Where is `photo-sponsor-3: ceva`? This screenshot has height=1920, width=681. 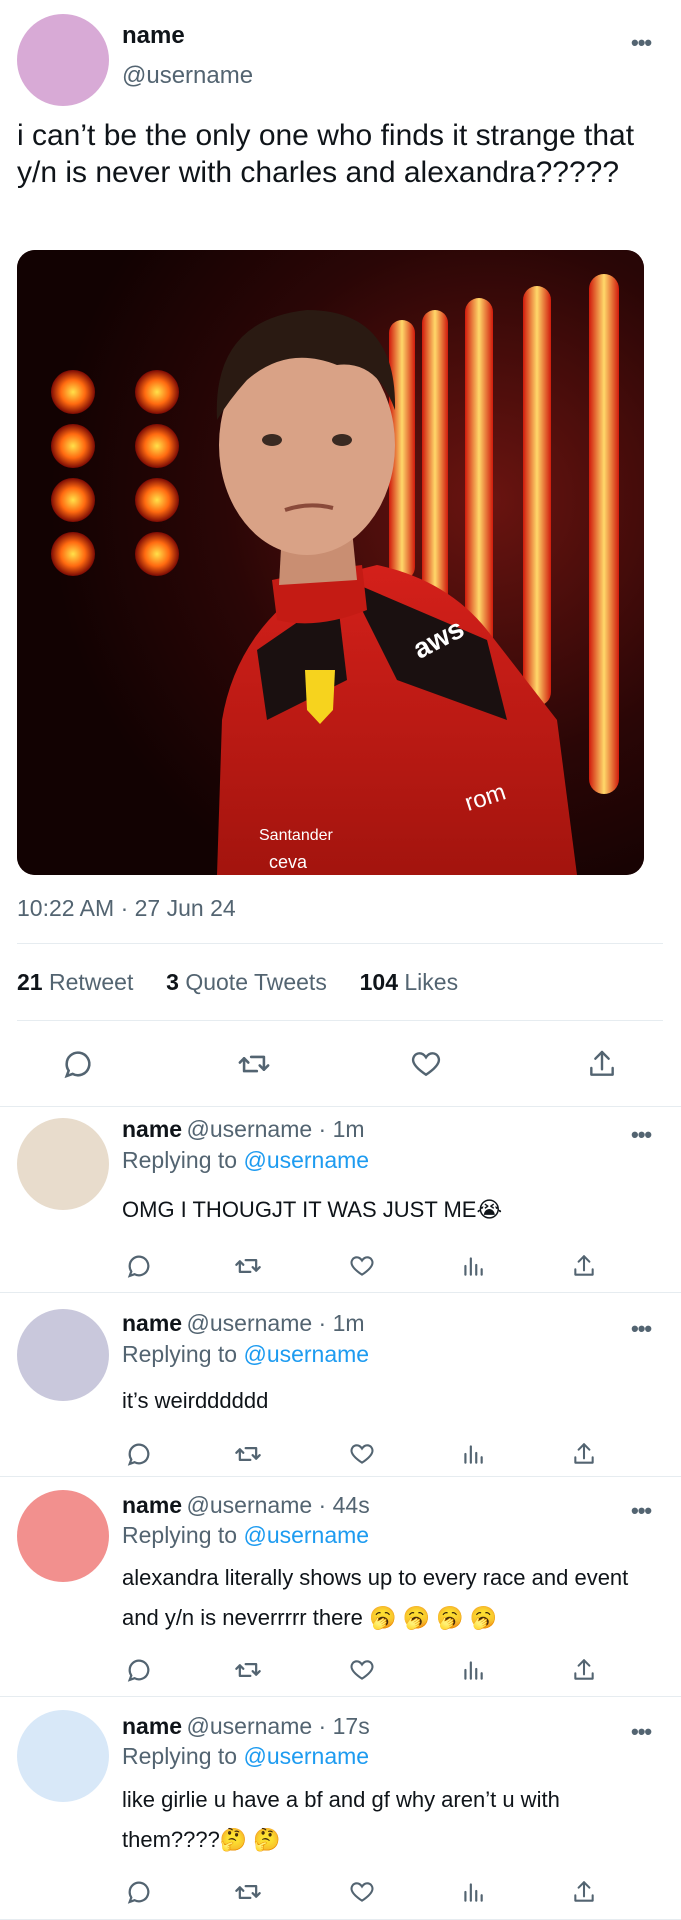
photo-sponsor-3: ceva is located at coordinates (288, 862).